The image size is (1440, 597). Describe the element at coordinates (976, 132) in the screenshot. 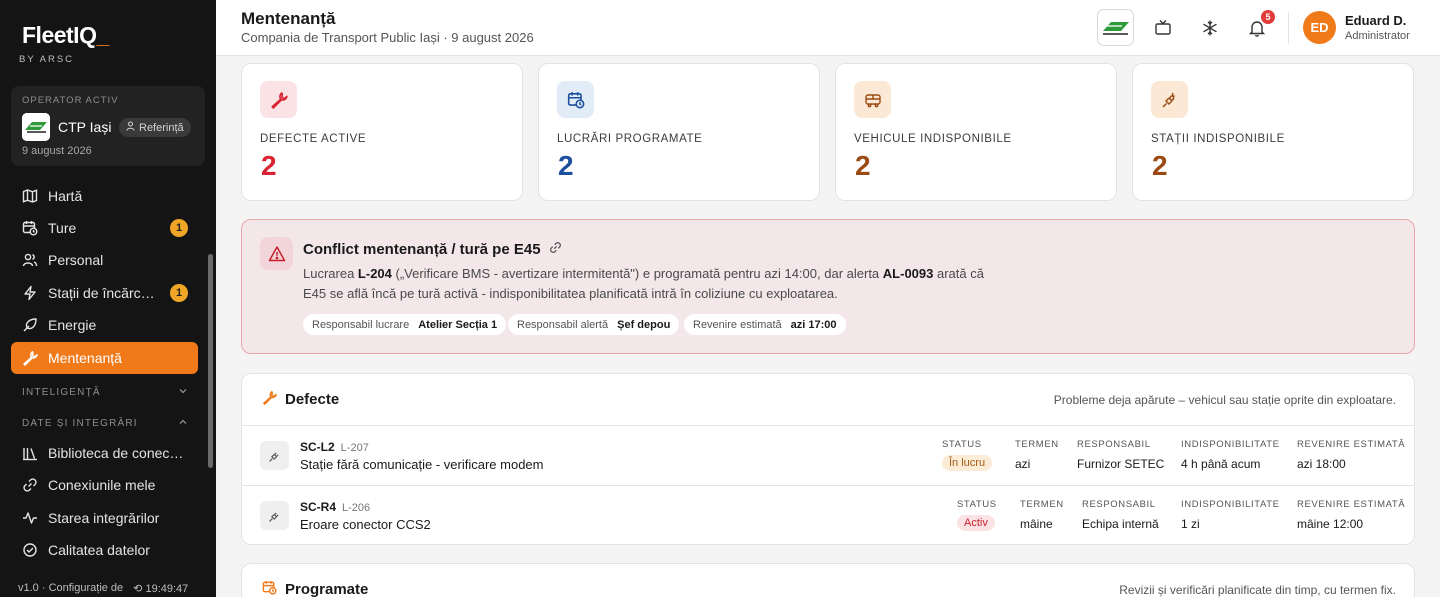

I see `stat-card-unavailable-vehicles: VEHICULE INDISPONIBILE 2` at that location.